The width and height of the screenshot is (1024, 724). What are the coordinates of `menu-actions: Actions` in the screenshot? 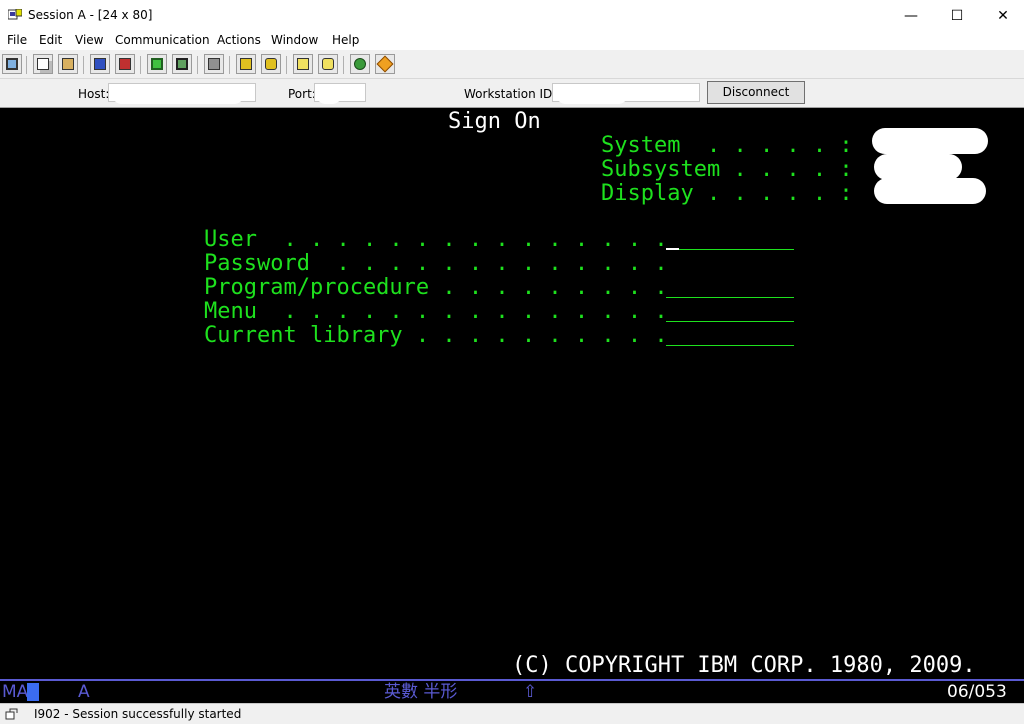 It's located at (239, 40).